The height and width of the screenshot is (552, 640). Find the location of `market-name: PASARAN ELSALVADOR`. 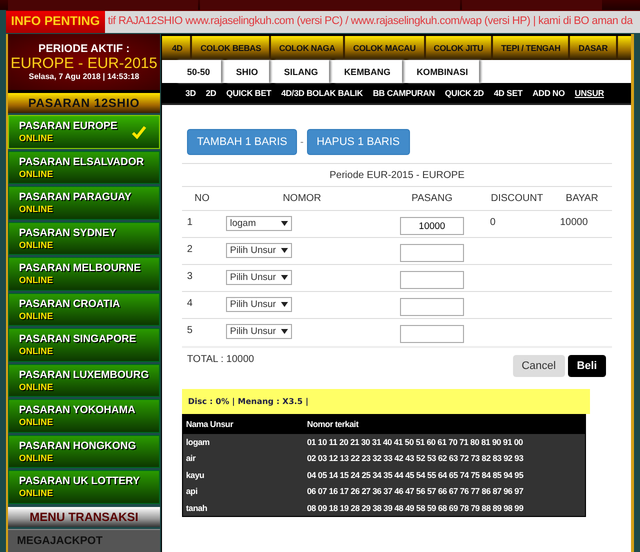

market-name: PASARAN ELSALVADOR is located at coordinates (81, 161).